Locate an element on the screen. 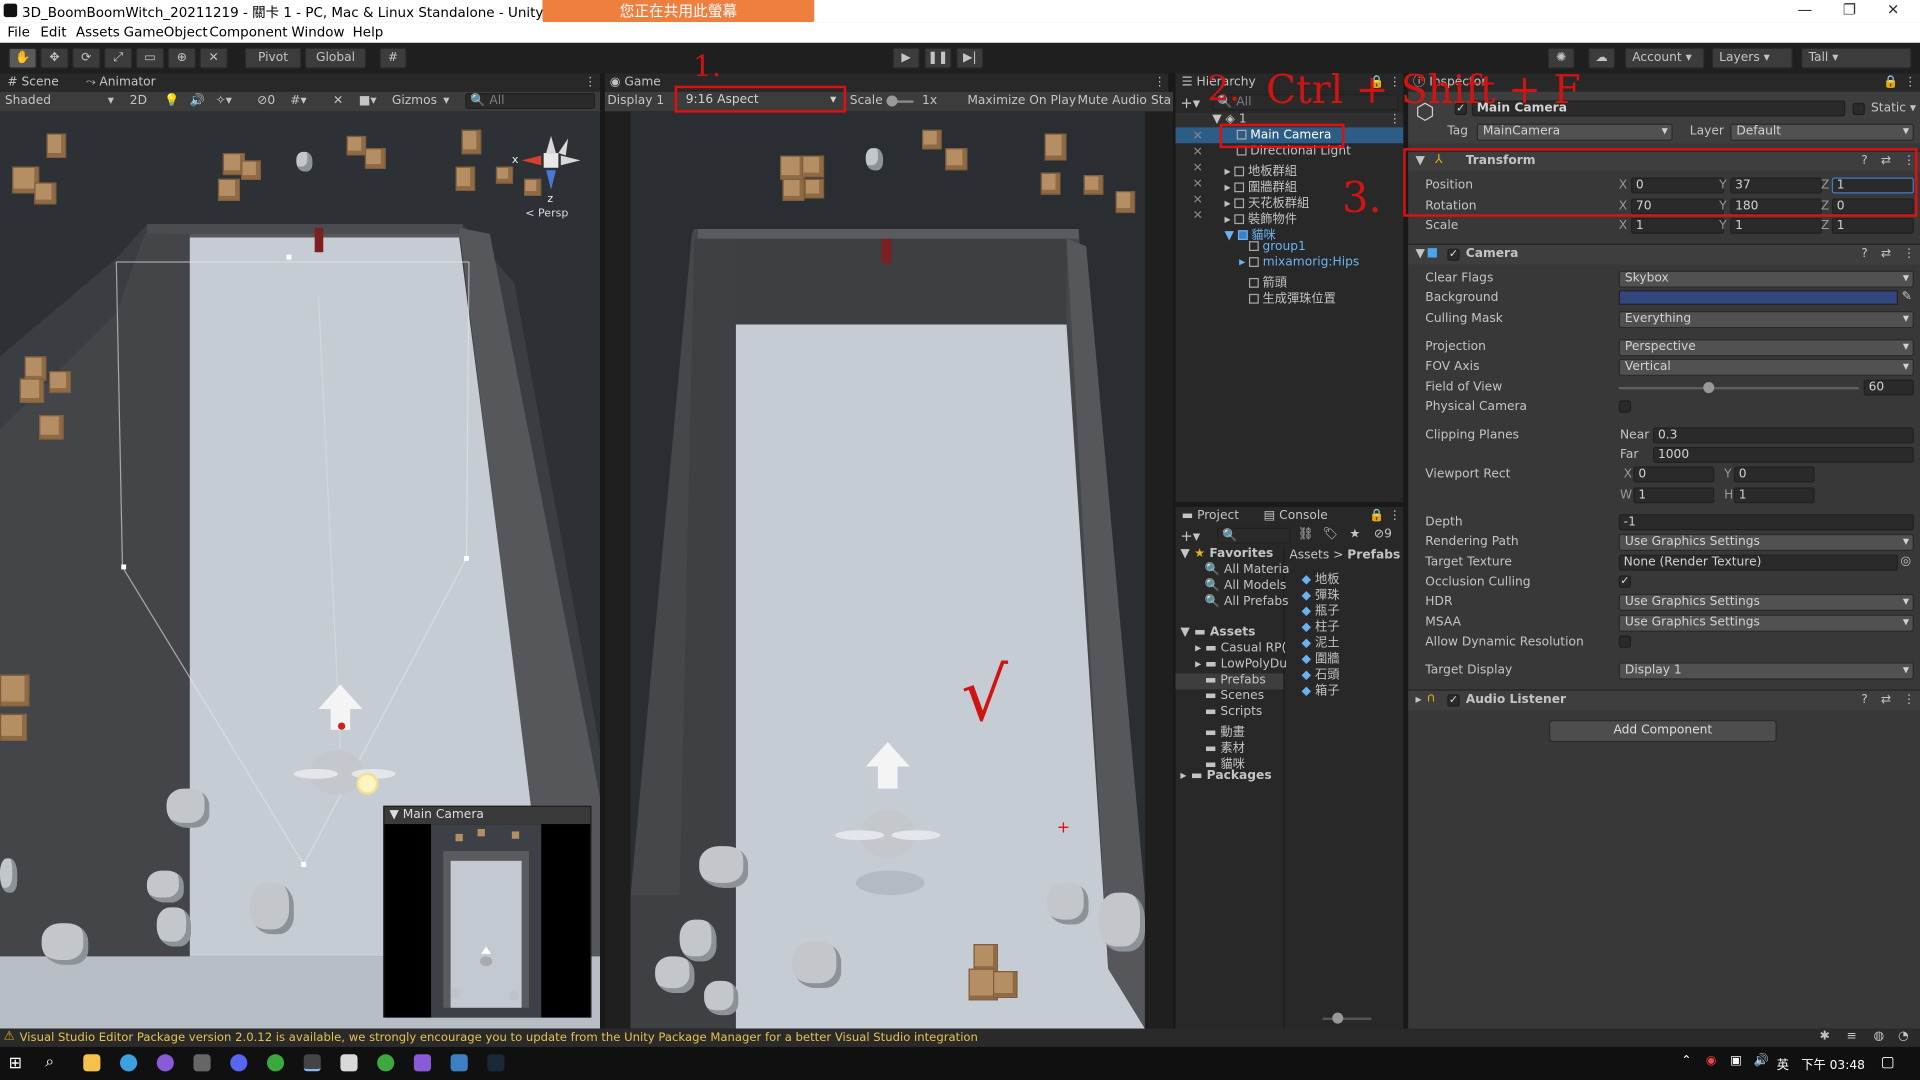  tab-animator: ⤳ Animator is located at coordinates (121, 83).